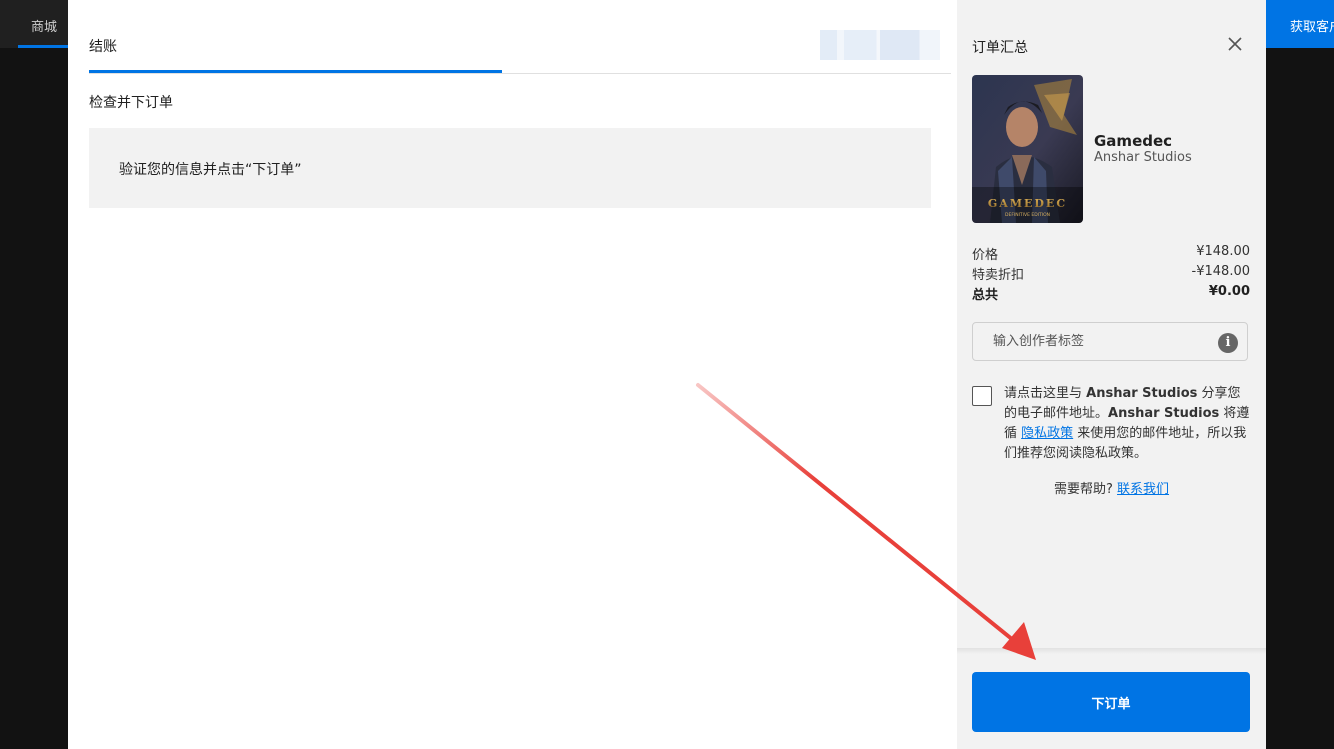 The height and width of the screenshot is (749, 1334). I want to click on cover-title-text: GAMEDEC, so click(1027, 203).